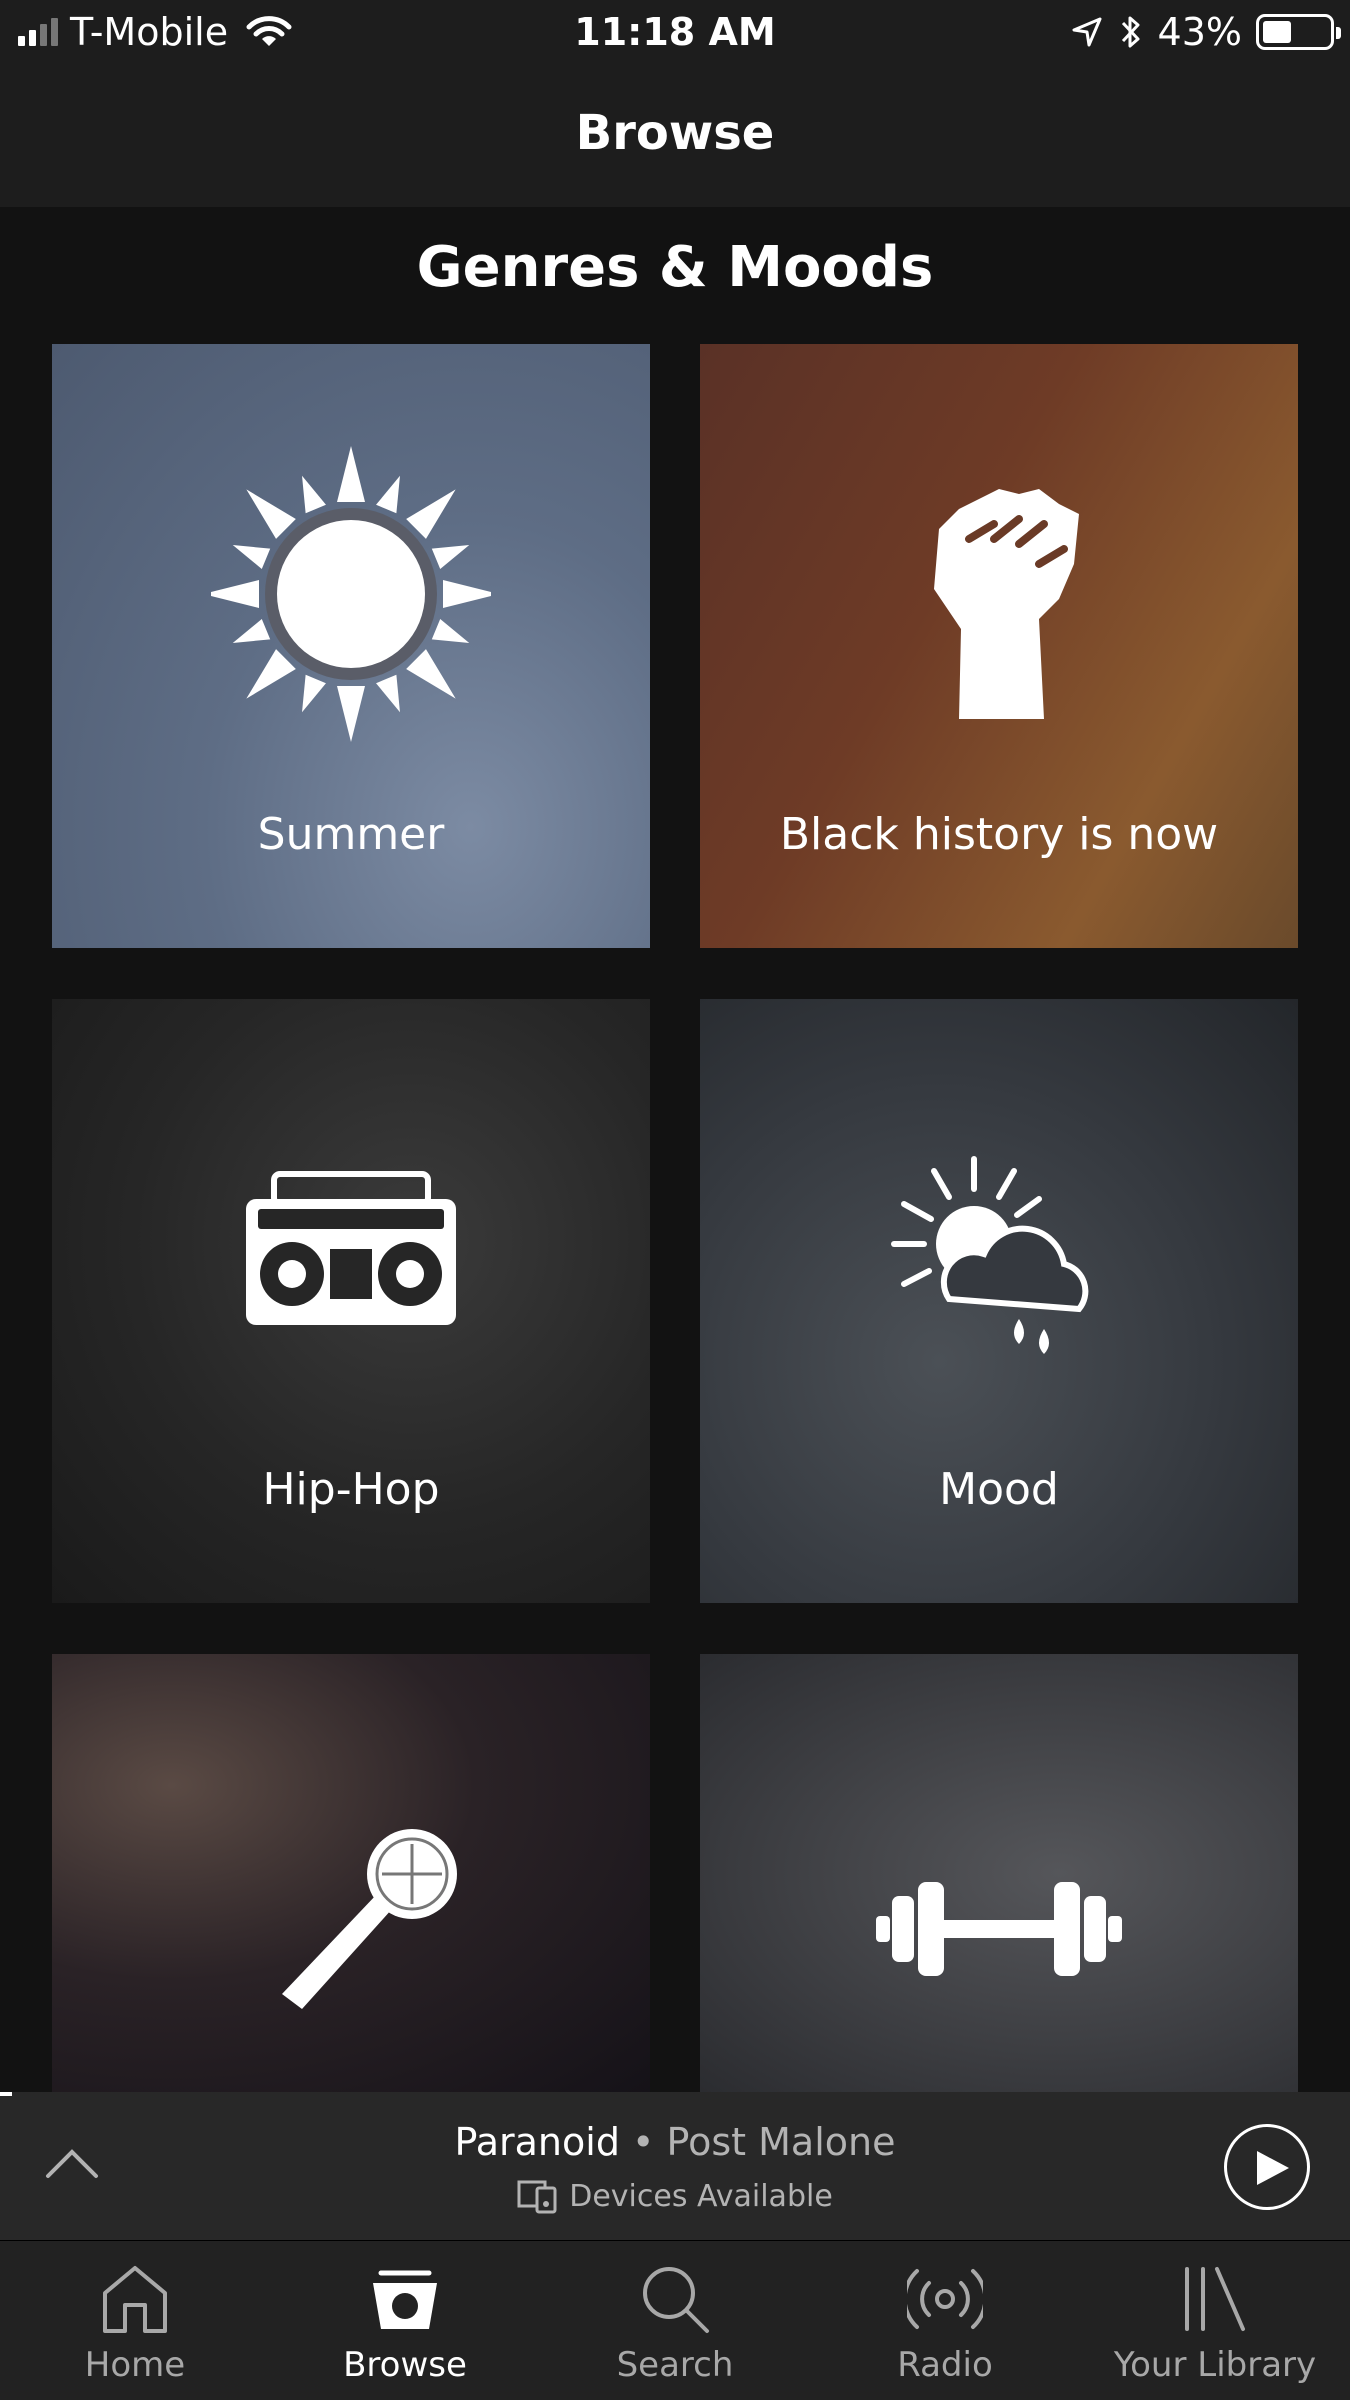 The image size is (1350, 2400). What do you see at coordinates (1087, 32) in the screenshot?
I see `location-arrow-icon` at bounding box center [1087, 32].